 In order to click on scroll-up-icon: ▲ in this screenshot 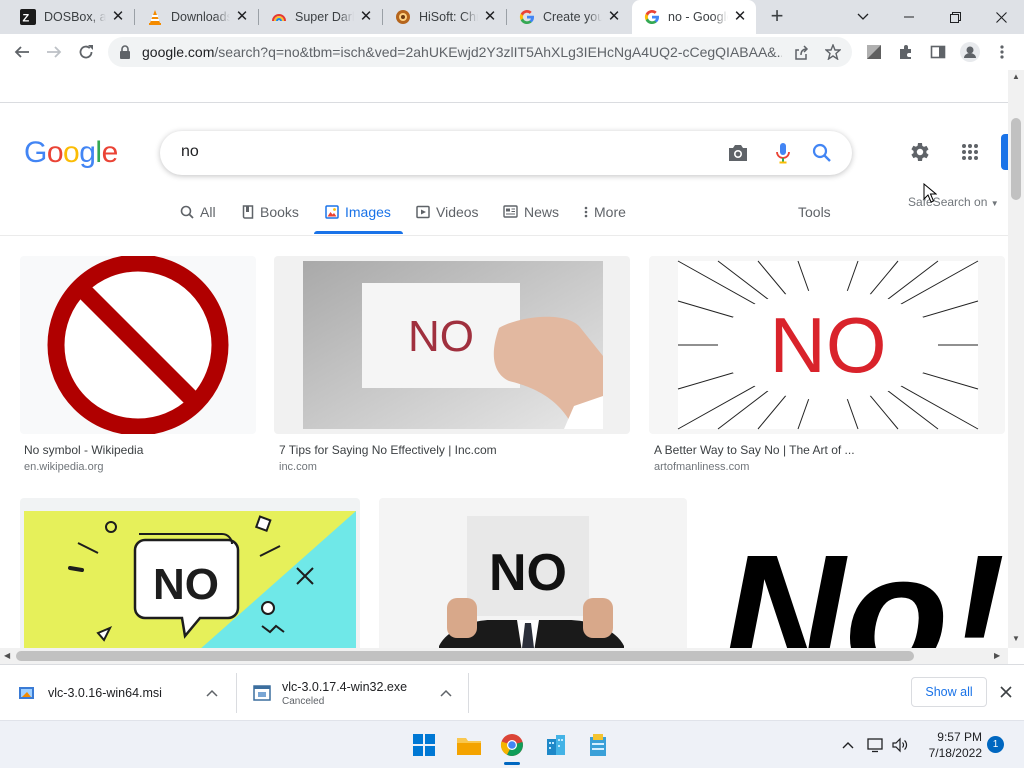, I will do `click(1016, 76)`.